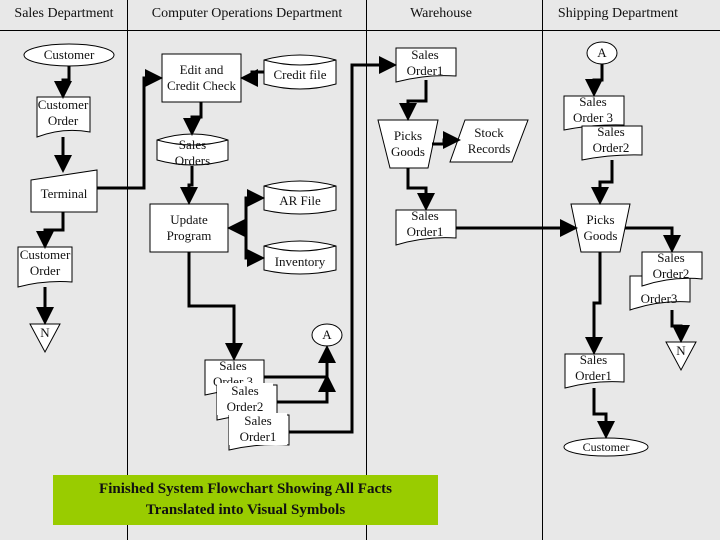  Describe the element at coordinates (426, 227) in the screenshot. I see `wh-sales-order1-bottom-shape` at that location.